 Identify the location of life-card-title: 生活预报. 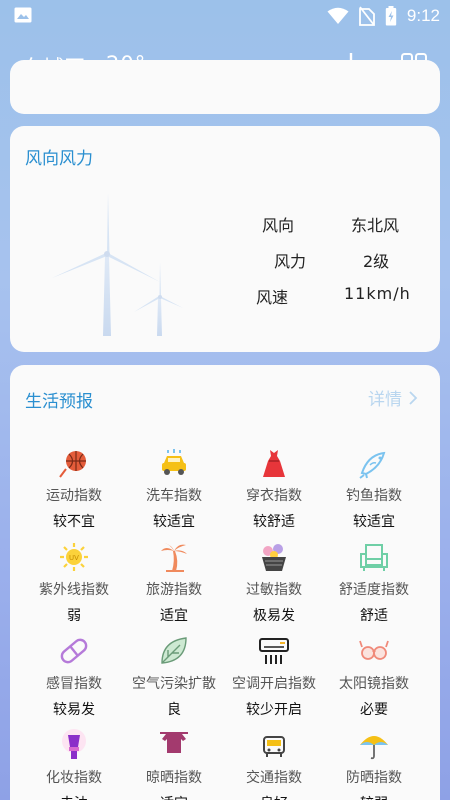
(59, 402).